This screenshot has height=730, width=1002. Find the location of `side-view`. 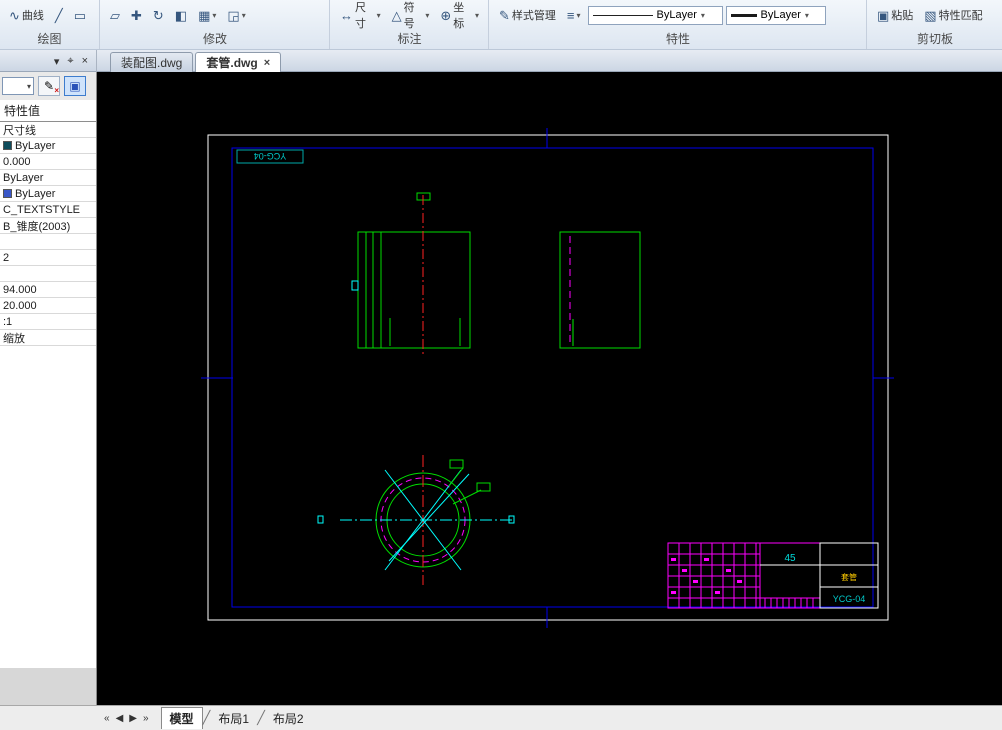

side-view is located at coordinates (600, 290).